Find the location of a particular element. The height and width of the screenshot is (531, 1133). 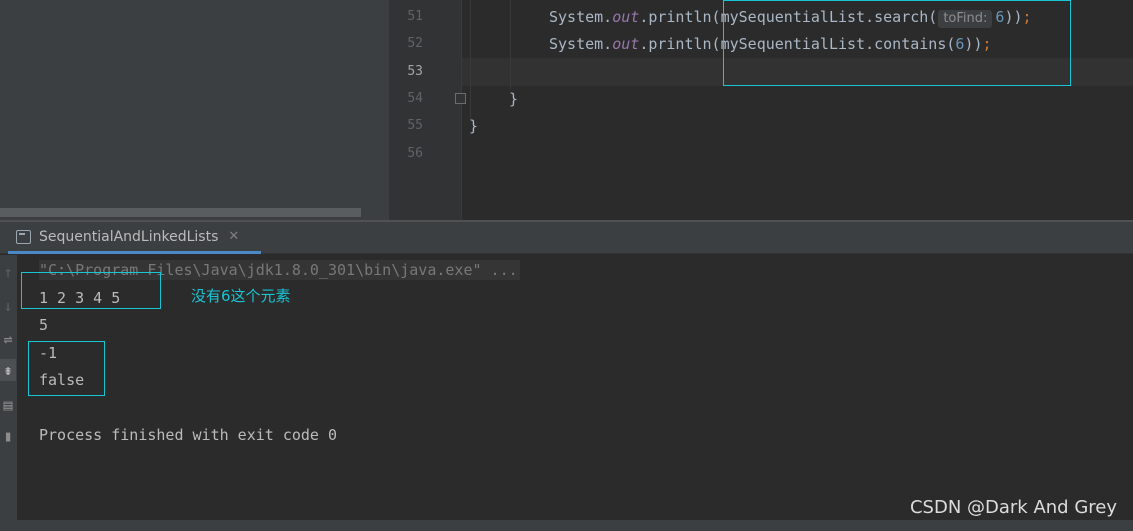

fold-marker-icon is located at coordinates (460, 98).